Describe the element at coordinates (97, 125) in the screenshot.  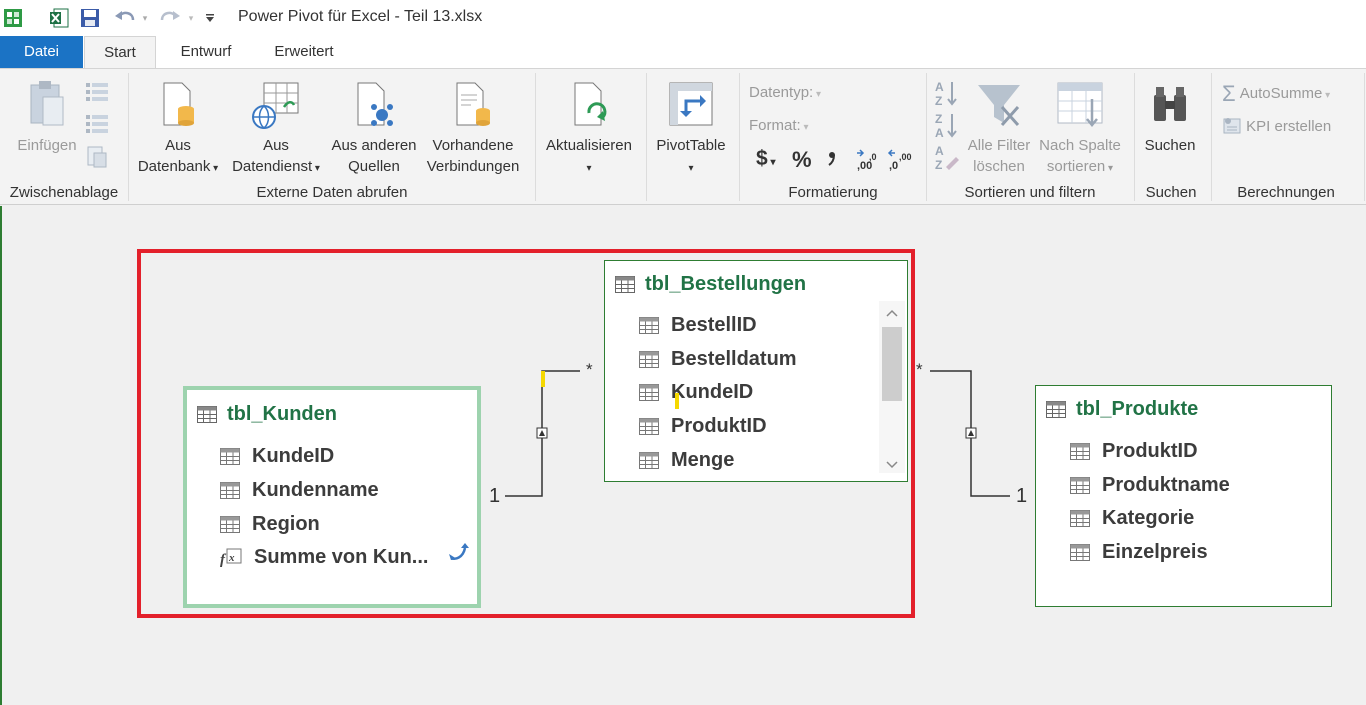
I see `copy-icon` at that location.